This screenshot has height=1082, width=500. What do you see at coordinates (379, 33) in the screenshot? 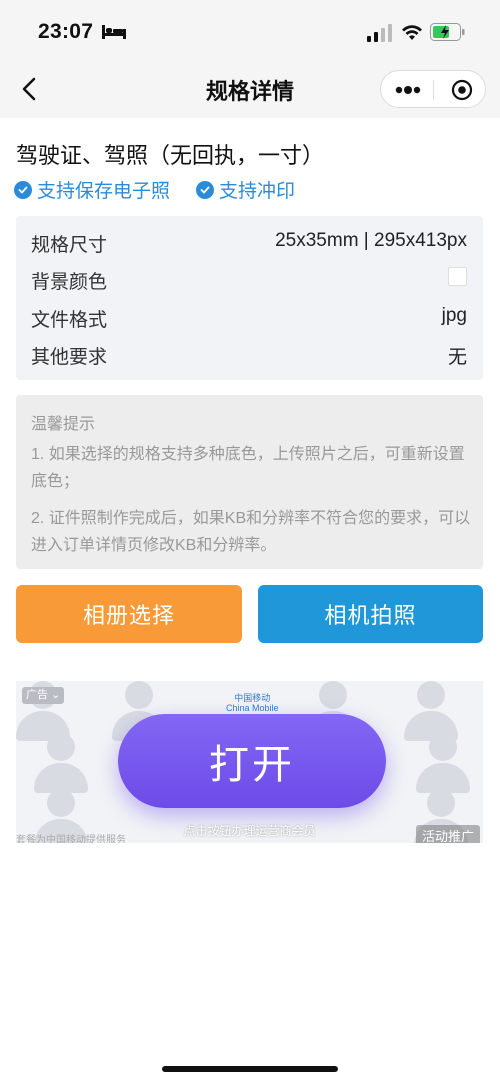
I see `cellular-signal-icon` at bounding box center [379, 33].